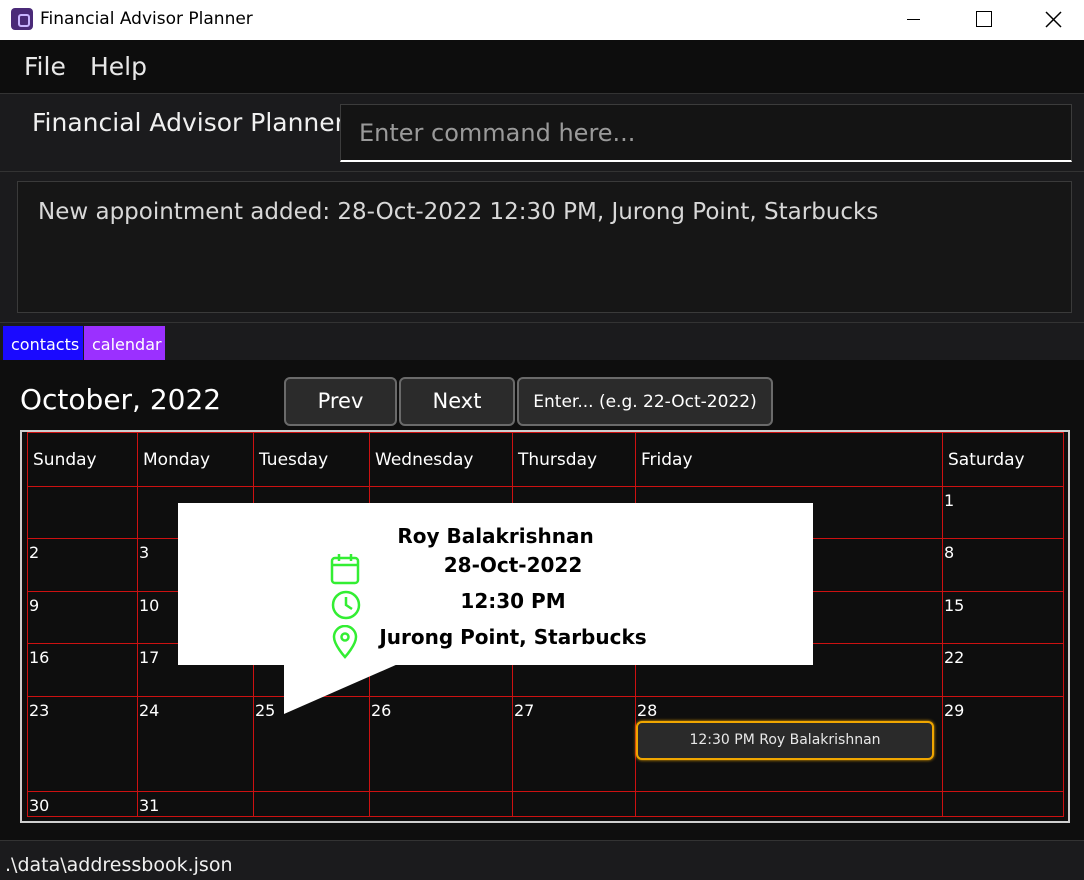 The width and height of the screenshot is (1084, 880). I want to click on day-cell: 15, so click(1003, 617).